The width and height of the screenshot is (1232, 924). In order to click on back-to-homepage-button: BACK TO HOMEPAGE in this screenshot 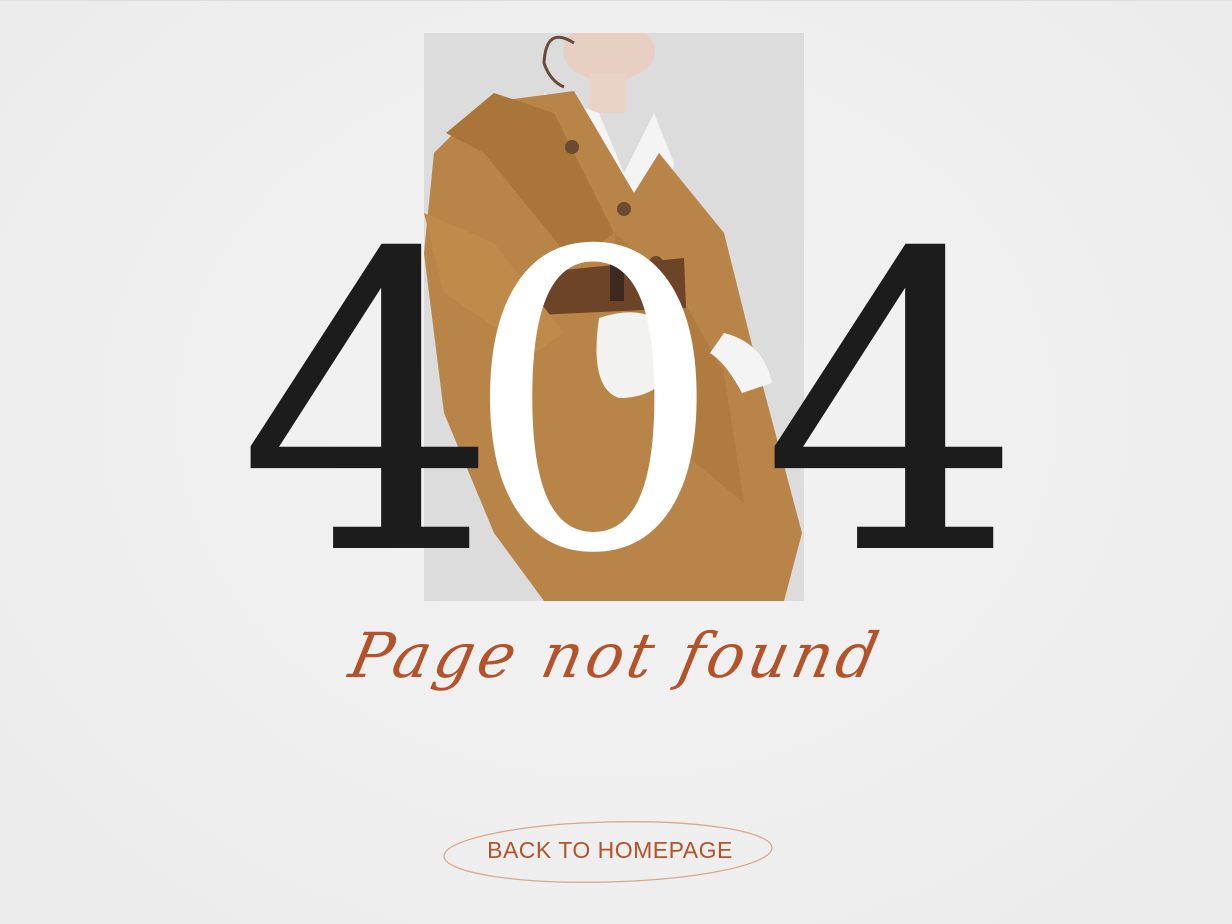, I will do `click(610, 852)`.